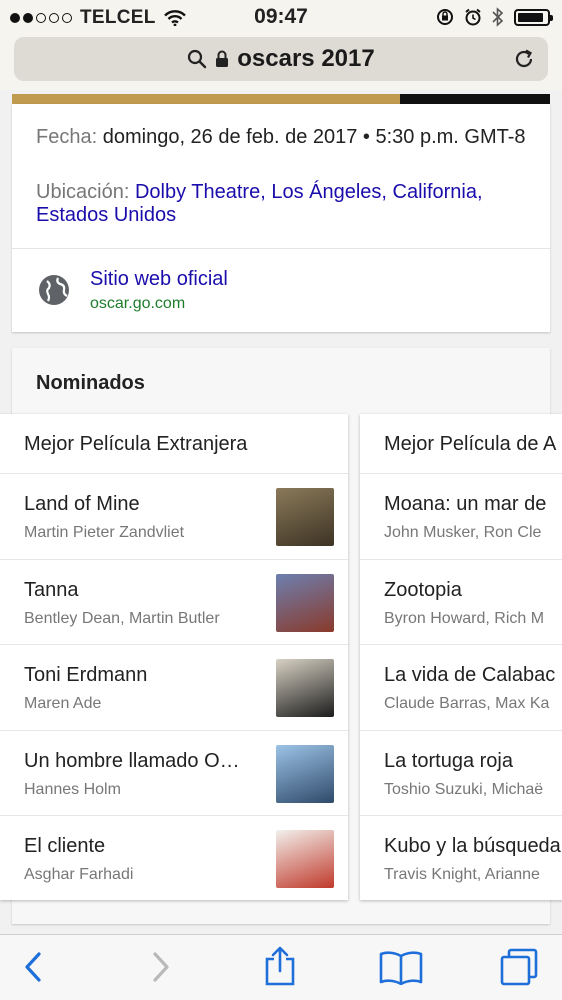 The height and width of the screenshot is (1000, 562). What do you see at coordinates (445, 17) in the screenshot?
I see `orientation-lock-icon` at bounding box center [445, 17].